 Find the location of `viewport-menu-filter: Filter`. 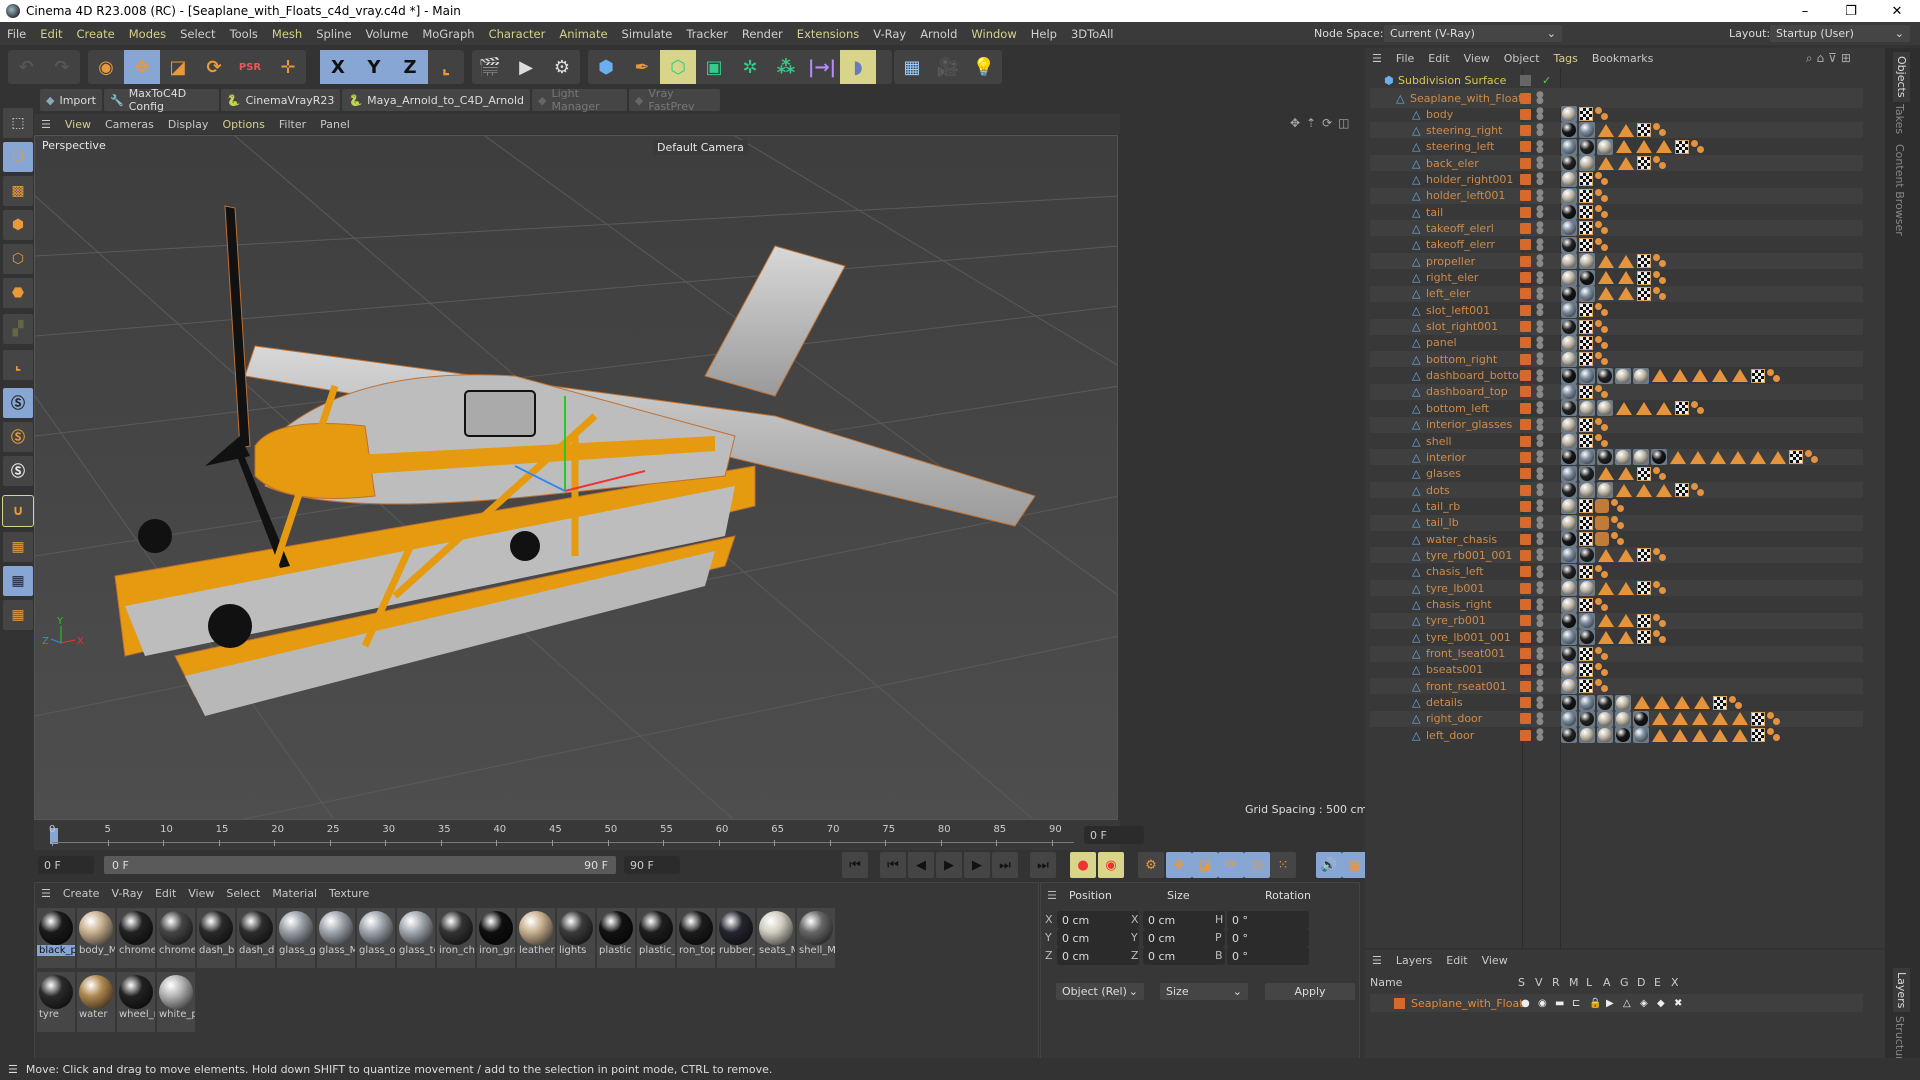

viewport-menu-filter: Filter is located at coordinates (292, 124).